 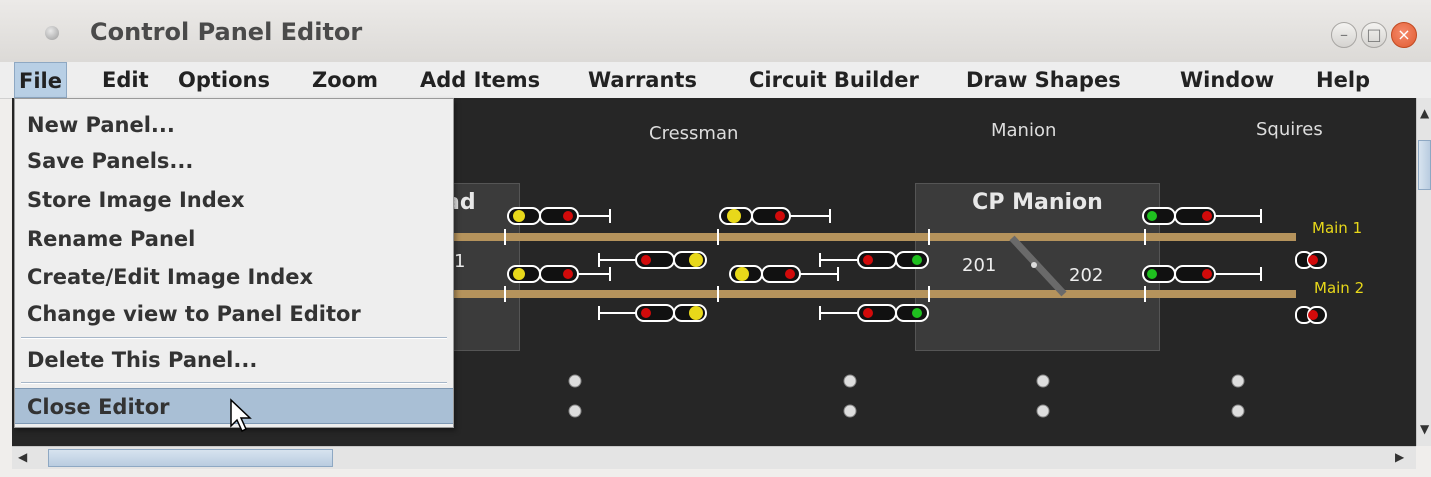 I want to click on menu-help: Help, so click(x=1343, y=80).